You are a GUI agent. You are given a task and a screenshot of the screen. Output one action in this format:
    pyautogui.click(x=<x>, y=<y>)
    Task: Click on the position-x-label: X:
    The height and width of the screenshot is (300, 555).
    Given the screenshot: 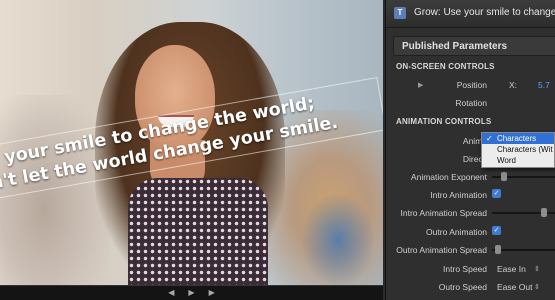 What is the action you would take?
    pyautogui.click(x=513, y=85)
    